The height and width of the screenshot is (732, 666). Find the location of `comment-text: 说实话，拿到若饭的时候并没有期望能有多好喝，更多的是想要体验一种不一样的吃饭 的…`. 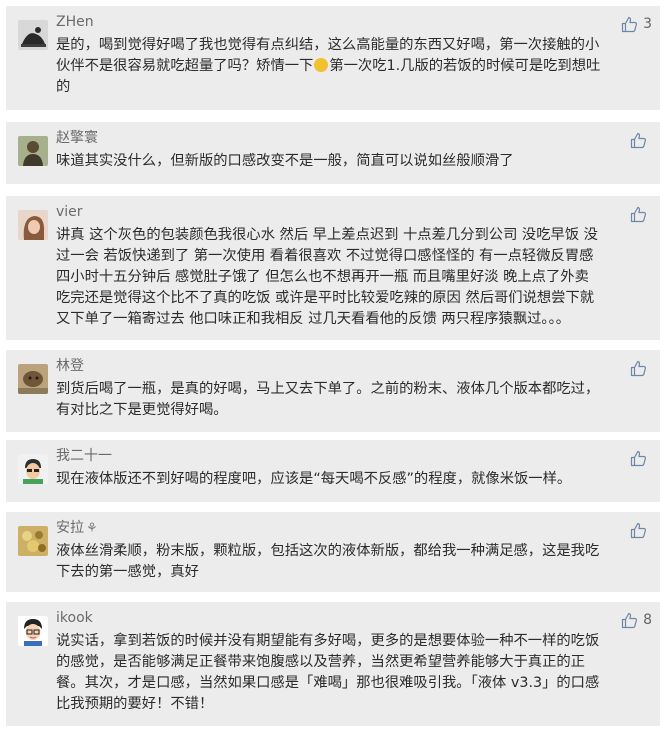

comment-text: 说实话，拿到若饭的时候并没有期望能有多好喝，更多的是想要体验一种不一样的吃饭 的… is located at coordinates (328, 672).